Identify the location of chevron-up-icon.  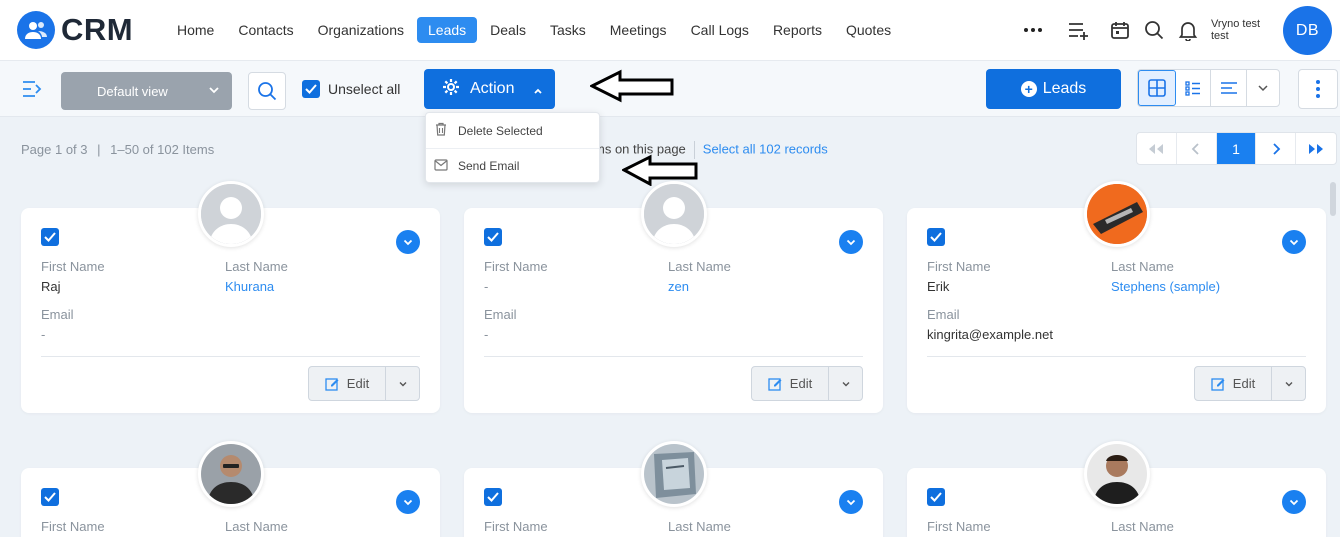
(538, 92).